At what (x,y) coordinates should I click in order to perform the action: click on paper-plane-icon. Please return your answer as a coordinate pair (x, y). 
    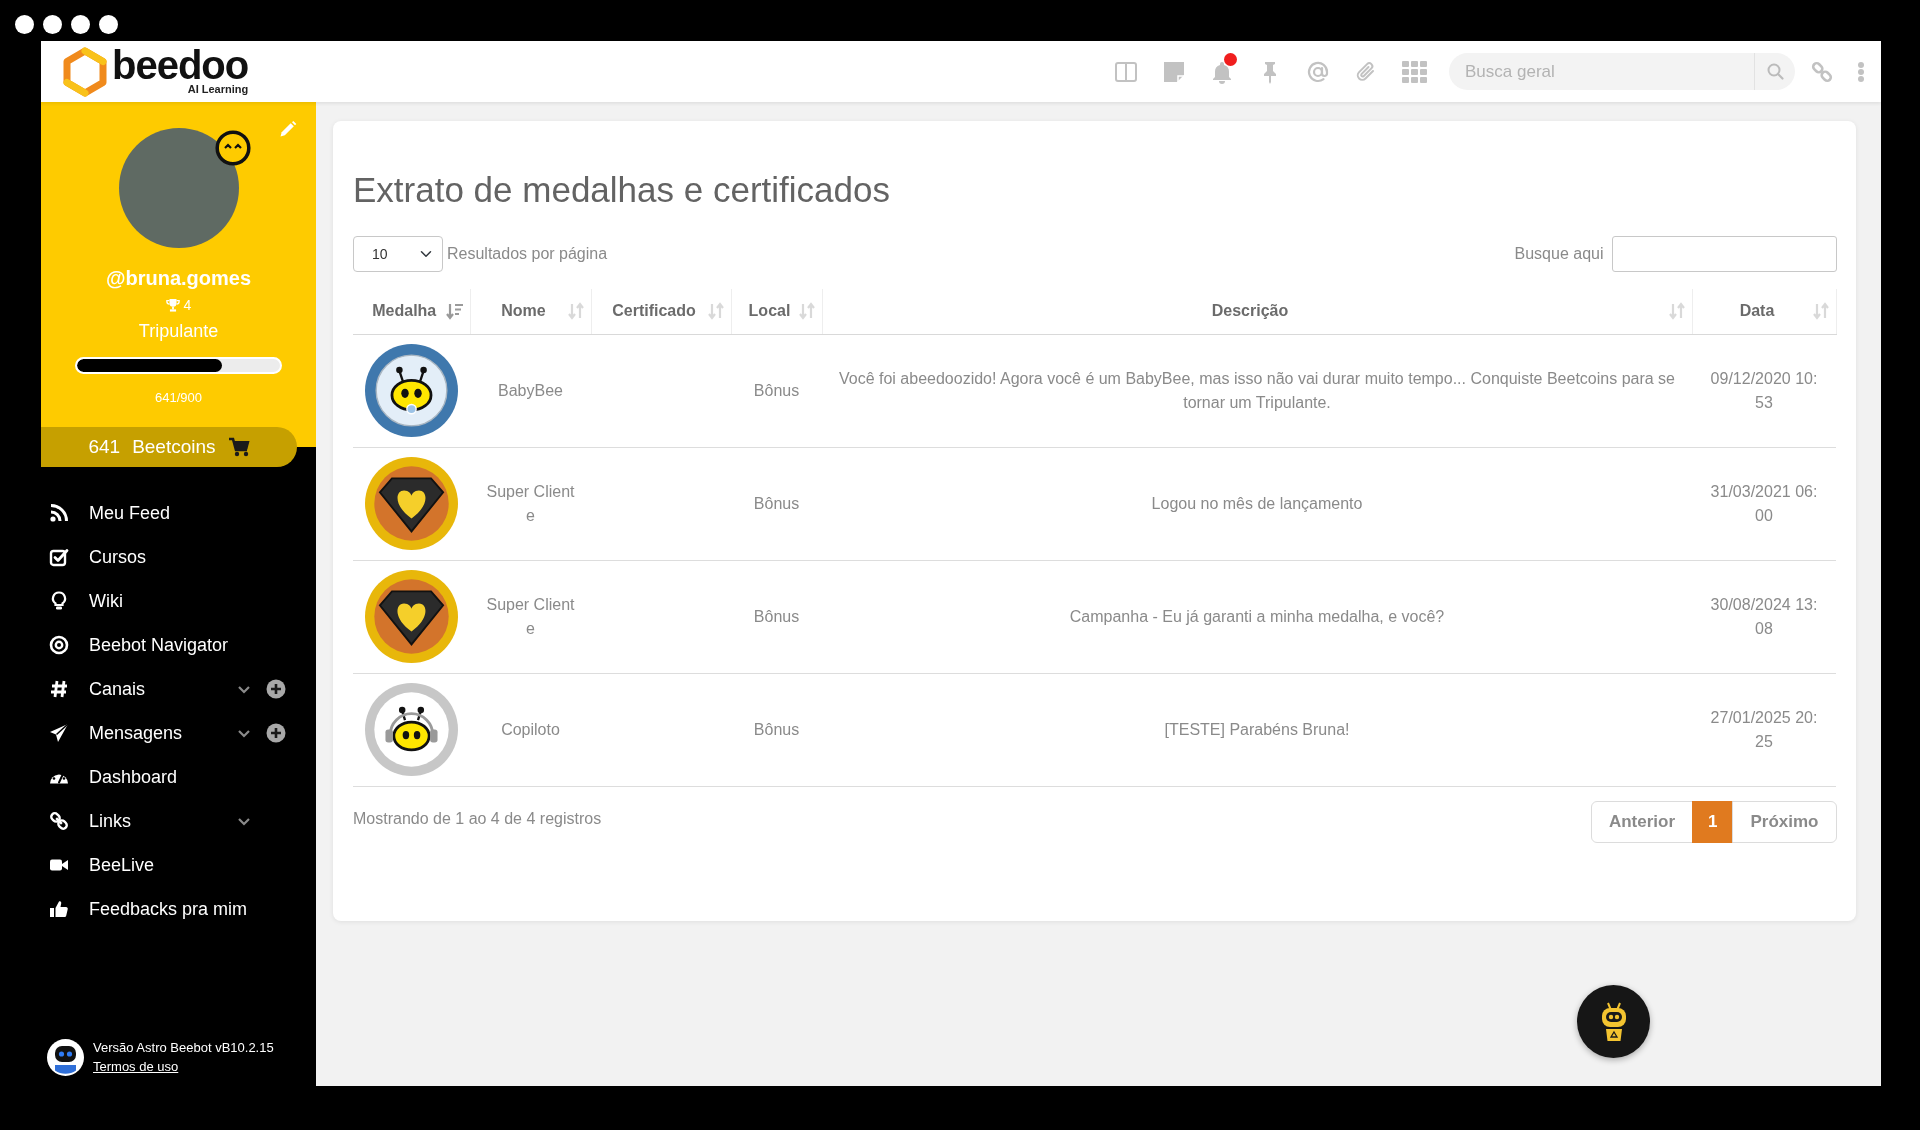
    Looking at the image, I should click on (59, 733).